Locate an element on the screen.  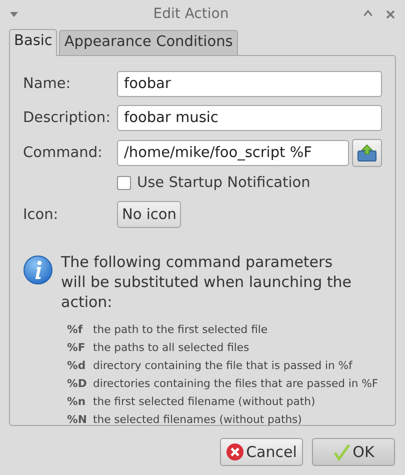
parameter-code: %N is located at coordinates (77, 420).